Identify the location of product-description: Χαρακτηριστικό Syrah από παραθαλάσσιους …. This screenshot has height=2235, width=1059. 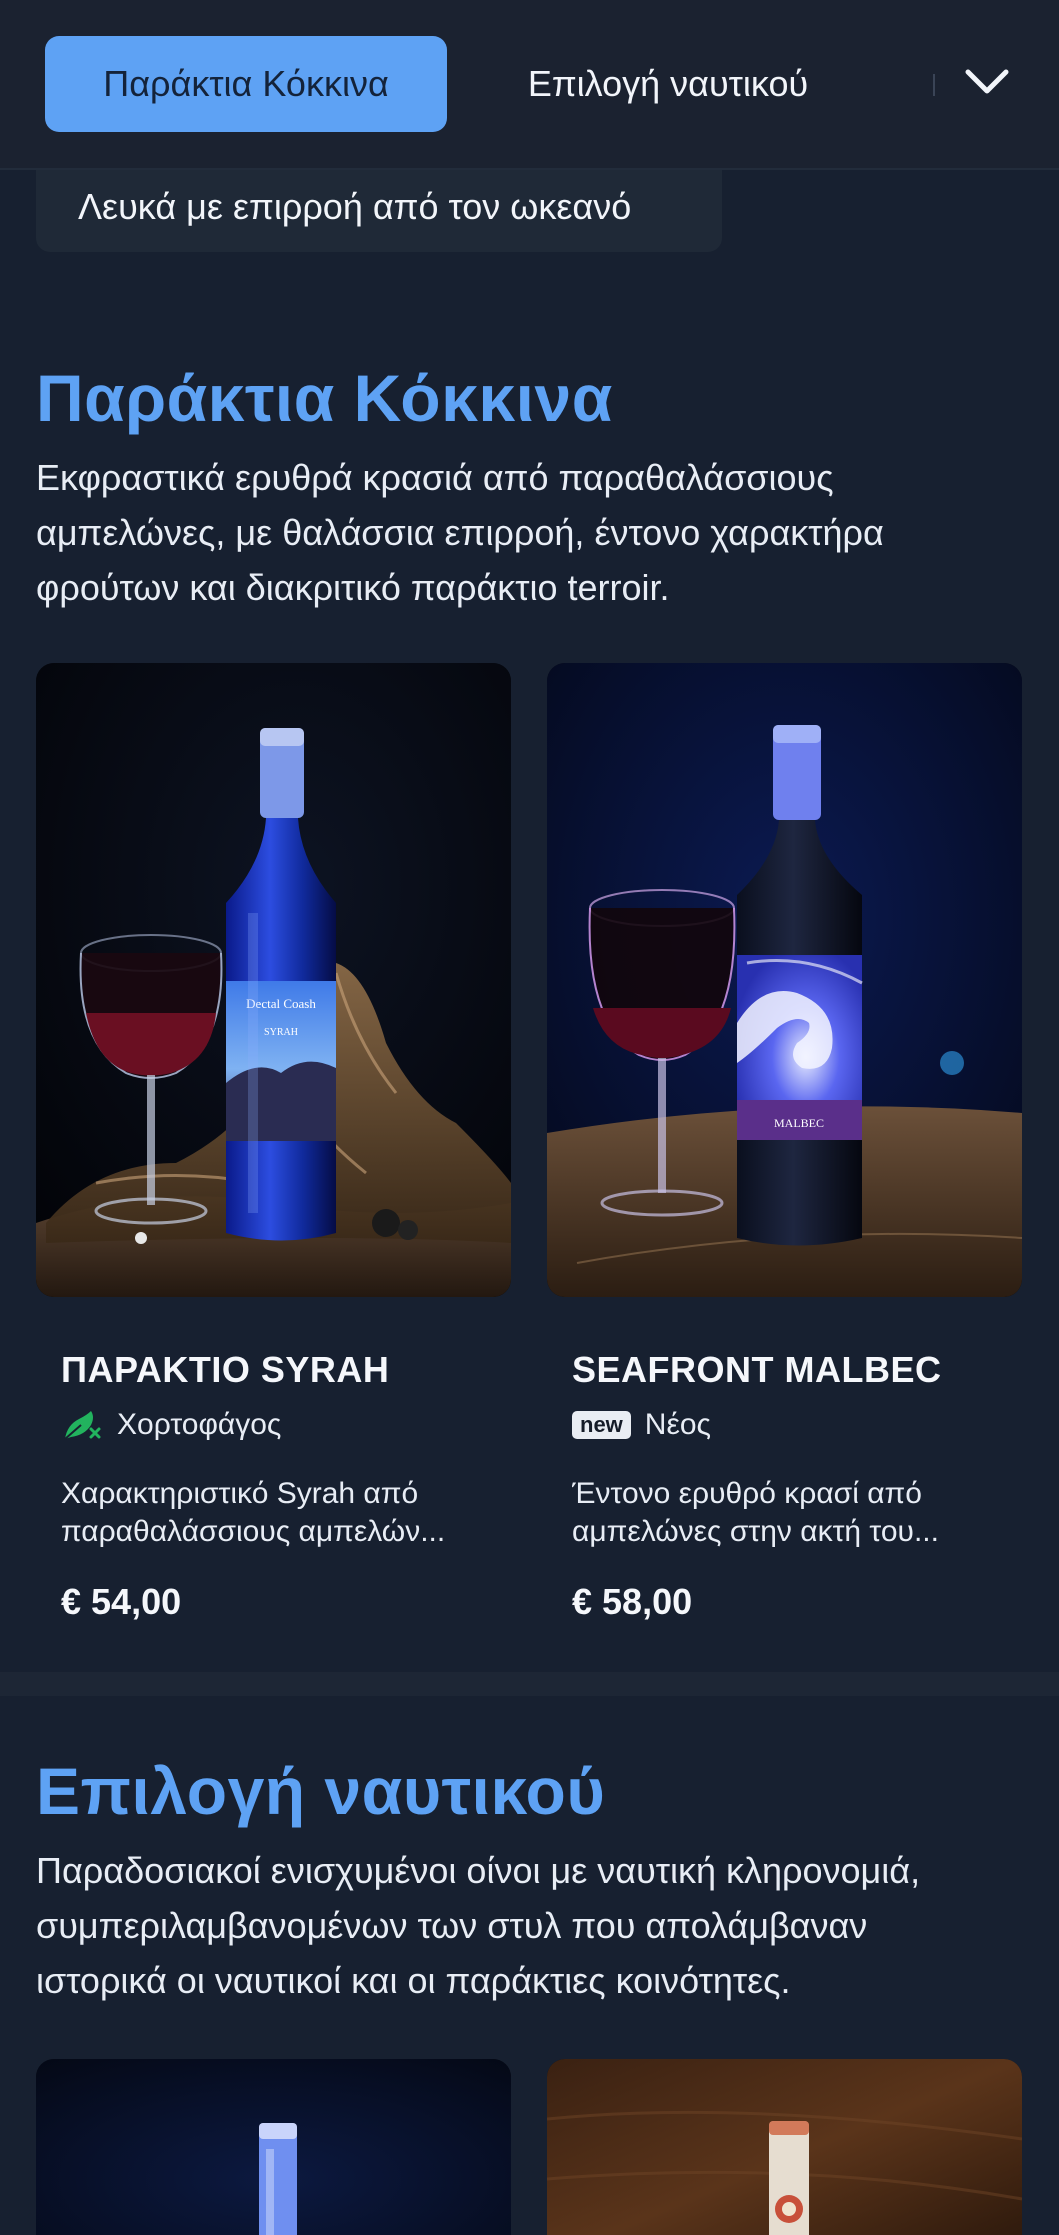
(276, 1513).